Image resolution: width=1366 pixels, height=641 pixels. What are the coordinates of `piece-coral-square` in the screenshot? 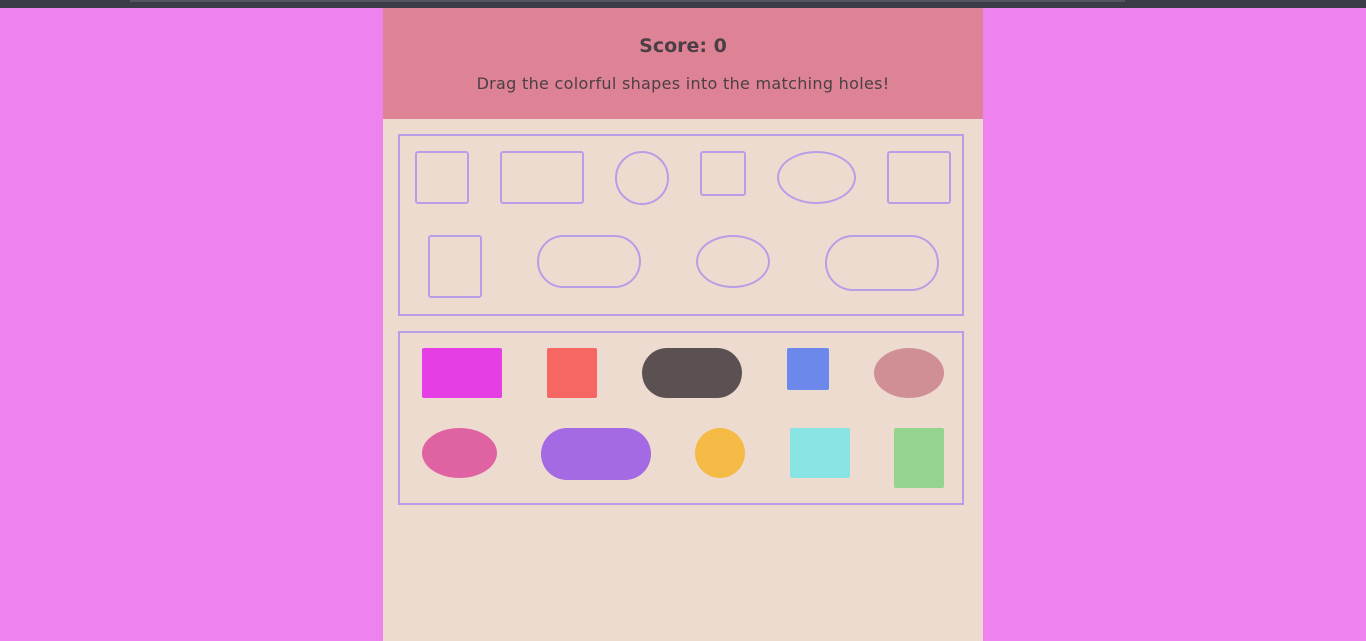 It's located at (572, 373).